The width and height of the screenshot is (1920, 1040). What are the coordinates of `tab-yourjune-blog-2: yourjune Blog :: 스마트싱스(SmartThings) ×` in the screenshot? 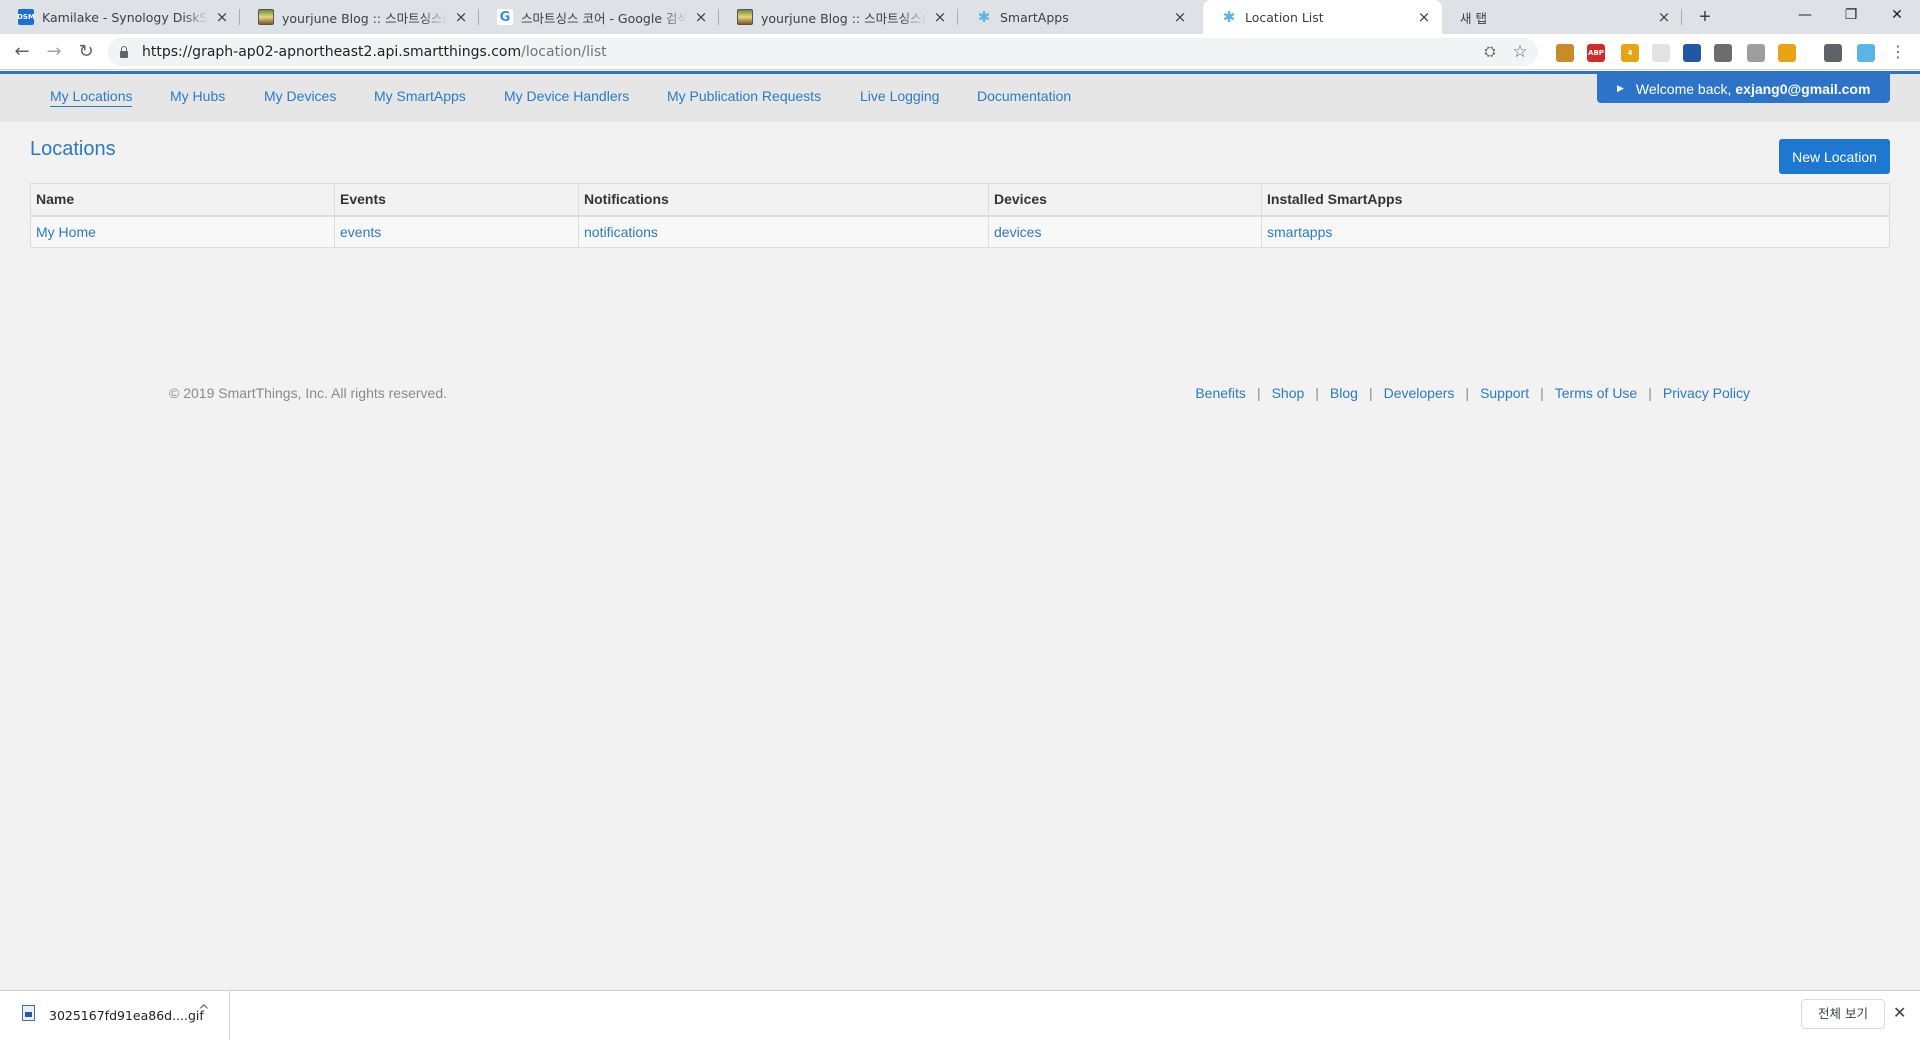 It's located at (838, 17).